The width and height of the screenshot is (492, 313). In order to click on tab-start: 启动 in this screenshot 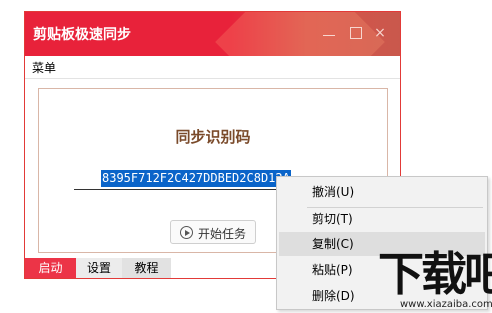, I will do `click(50, 268)`.